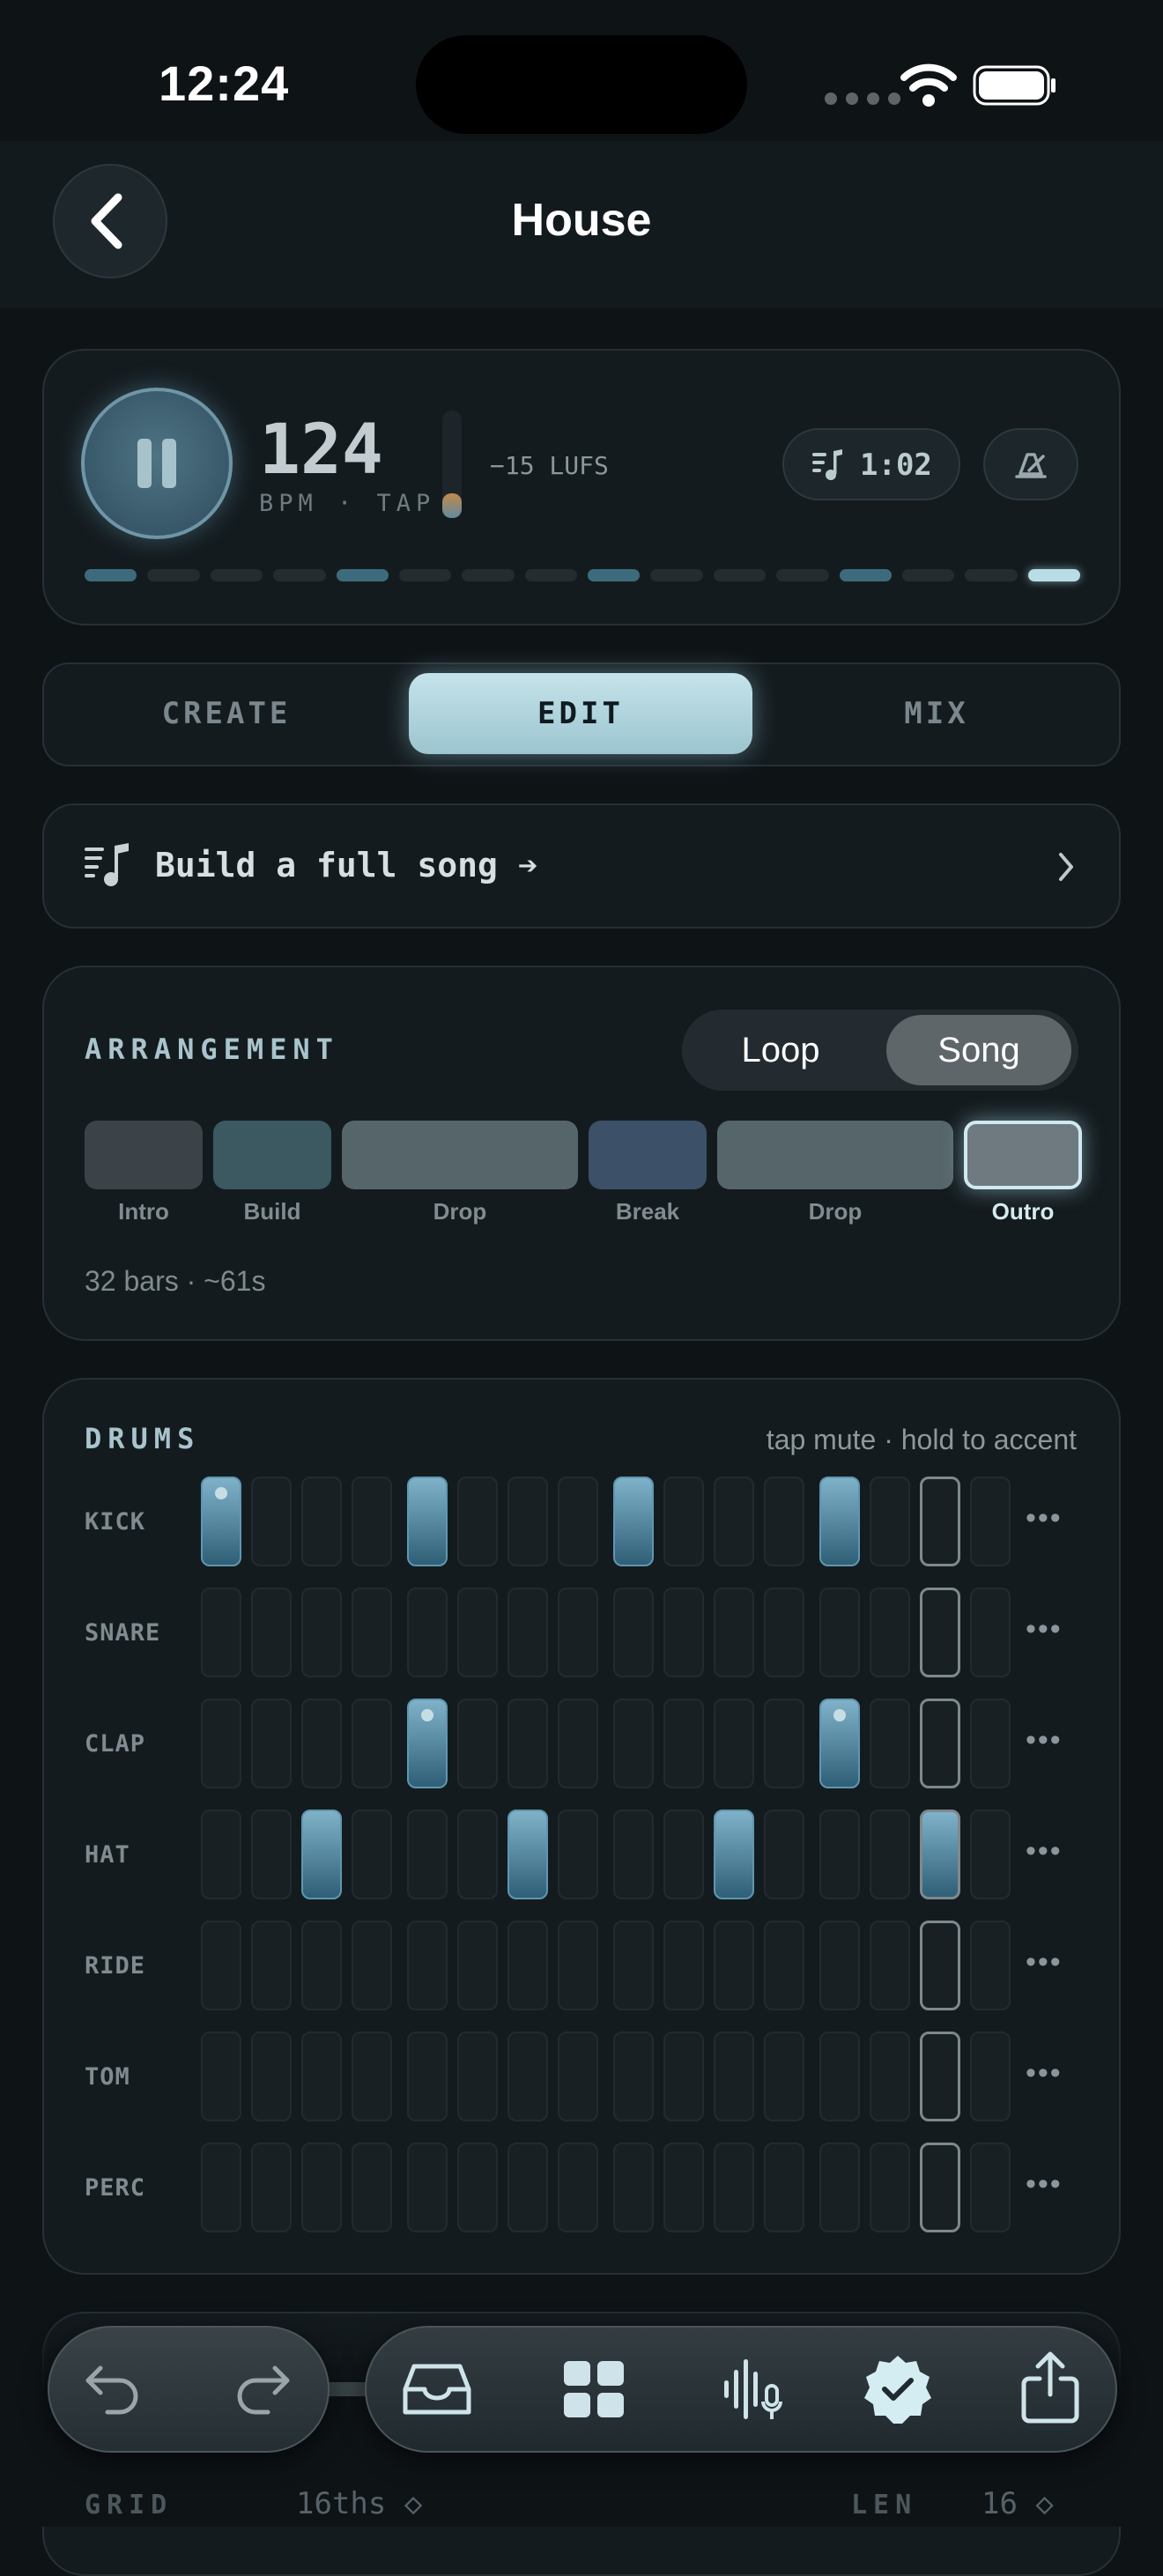 Image resolution: width=1163 pixels, height=2576 pixels. What do you see at coordinates (359, 2504) in the screenshot?
I see `grid-value-select: 16ths ◇` at bounding box center [359, 2504].